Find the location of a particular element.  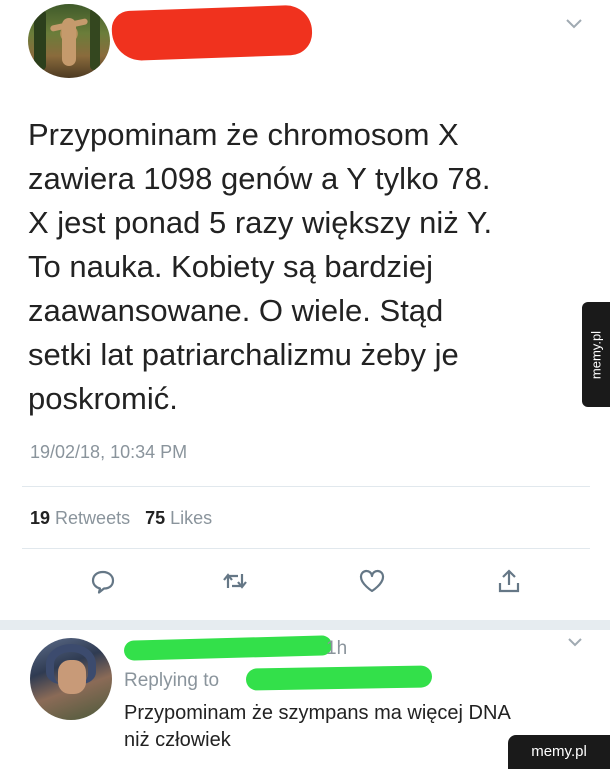

redacted-reply-author is located at coordinates (228, 648).